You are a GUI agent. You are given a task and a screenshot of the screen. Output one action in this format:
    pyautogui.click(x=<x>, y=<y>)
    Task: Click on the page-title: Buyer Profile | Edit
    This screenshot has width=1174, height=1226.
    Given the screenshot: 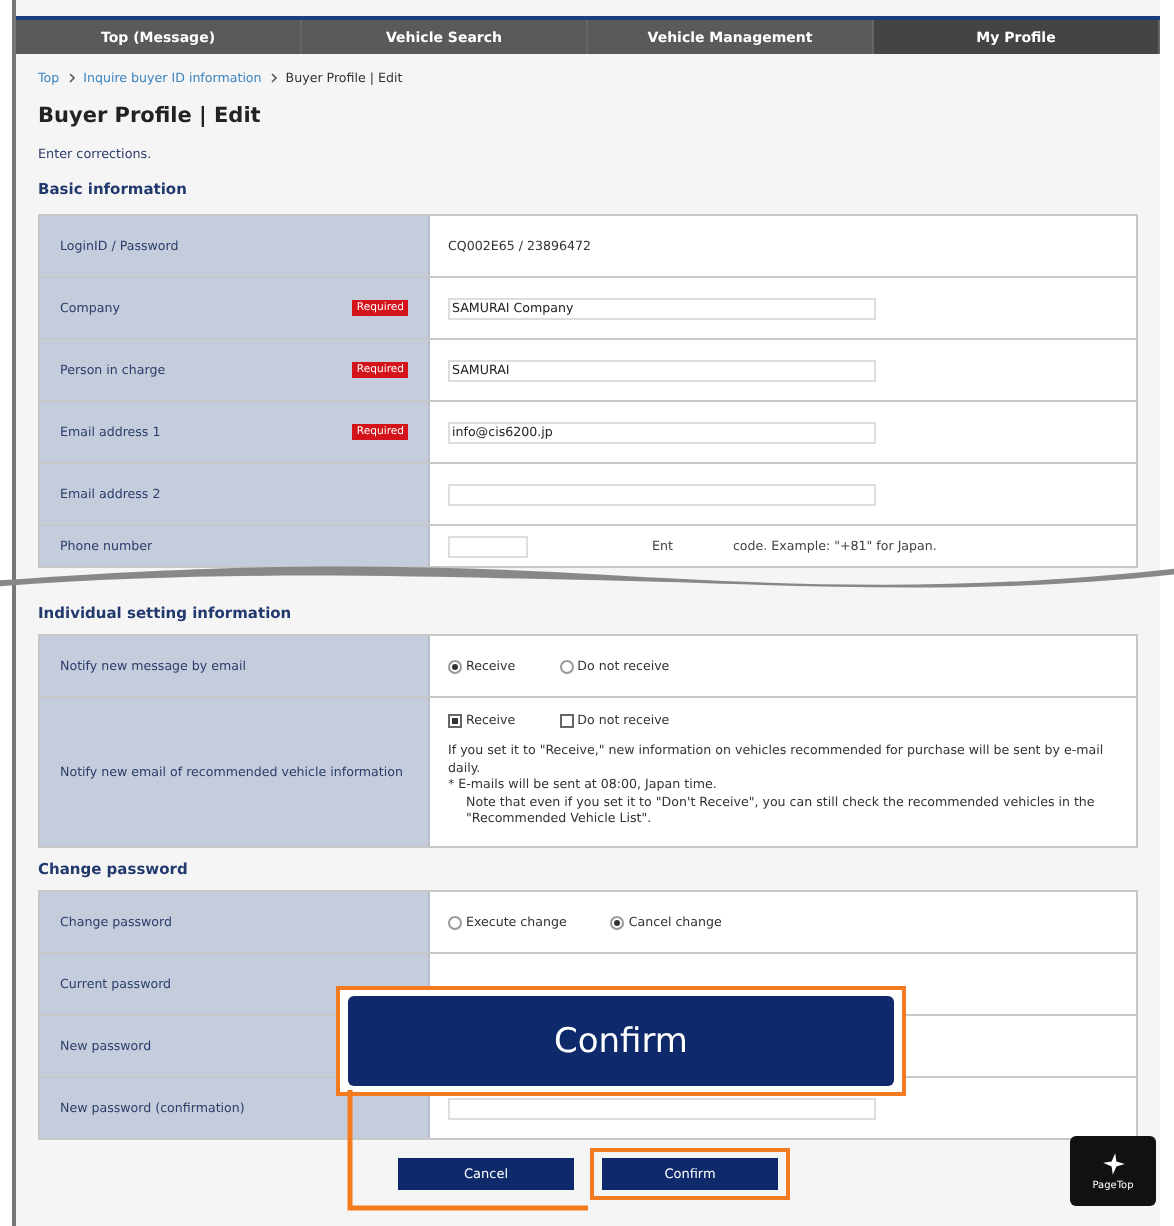 What is the action you would take?
    pyautogui.click(x=150, y=117)
    